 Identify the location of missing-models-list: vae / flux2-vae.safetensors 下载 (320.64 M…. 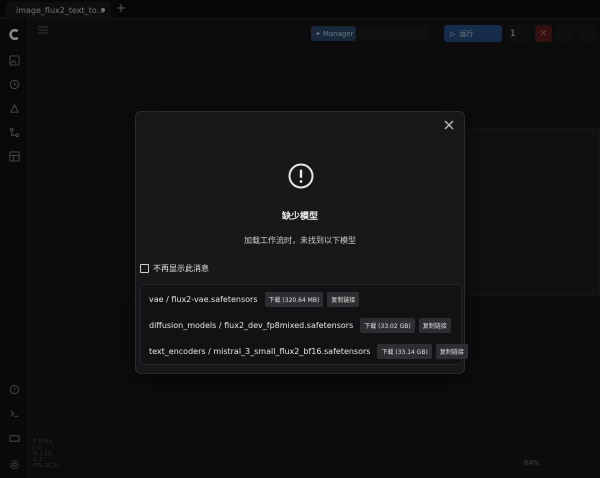
(304, 324).